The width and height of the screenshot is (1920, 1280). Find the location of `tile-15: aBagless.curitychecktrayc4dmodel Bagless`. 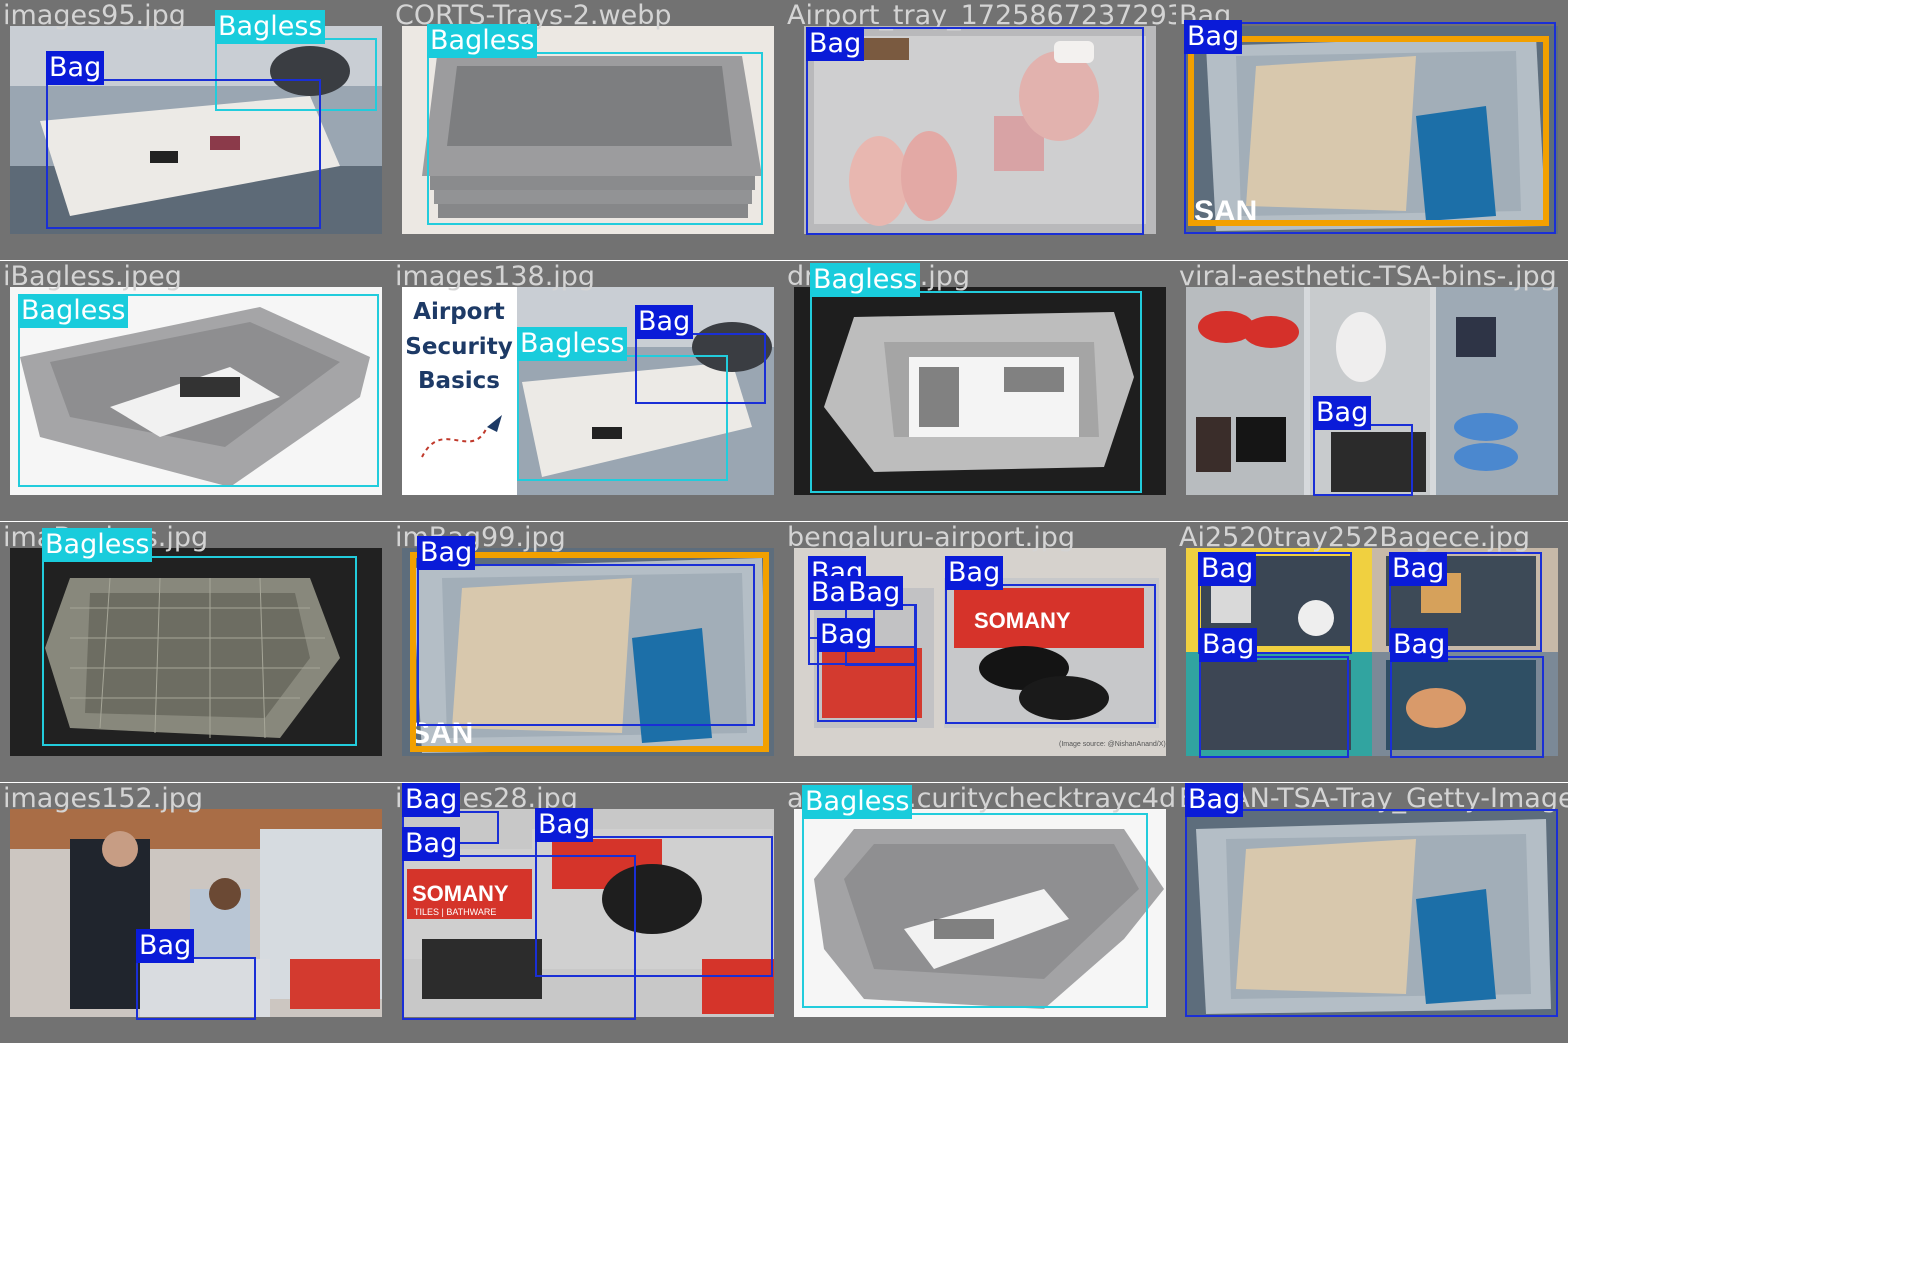

tile-15: aBagless.curitychecktrayc4dmodel Bagless is located at coordinates (980, 913).